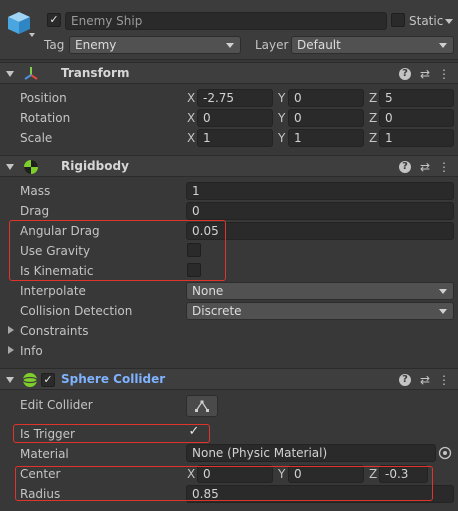 The height and width of the screenshot is (511, 458). I want to click on gameobject-name-input: Enemy Ship, so click(226, 21).